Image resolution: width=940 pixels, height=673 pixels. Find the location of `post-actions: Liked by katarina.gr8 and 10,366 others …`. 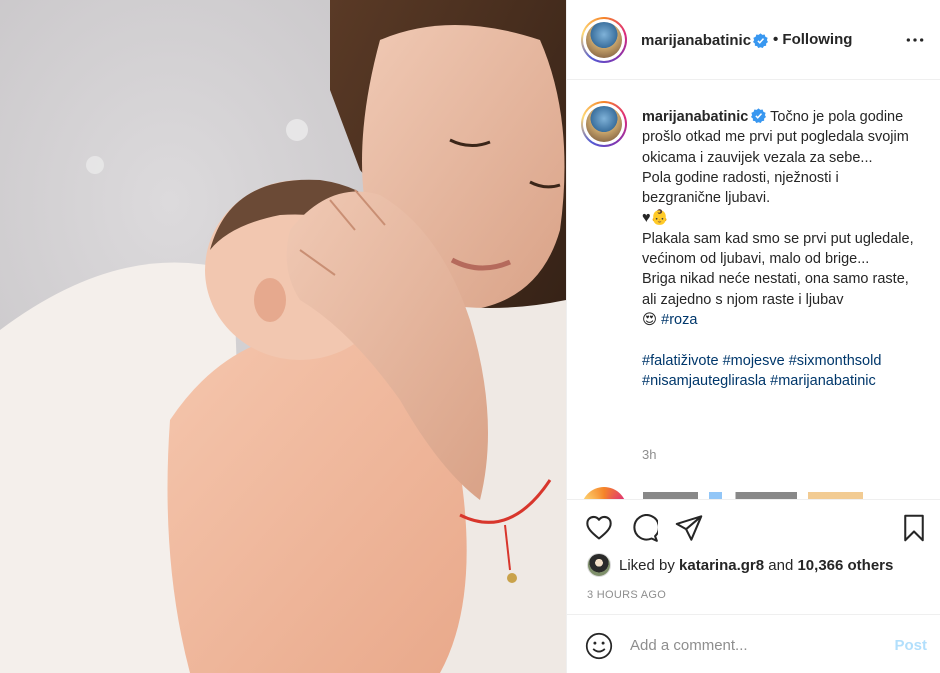

post-actions: Liked by katarina.gr8 and 10,366 others … is located at coordinates (753, 556).